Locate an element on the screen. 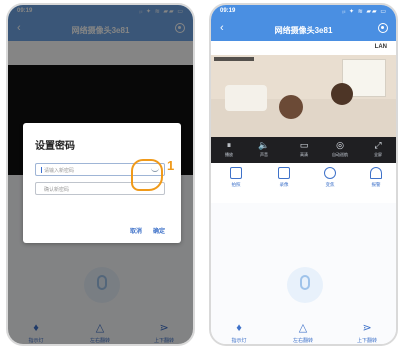 The width and height of the screenshot is (403, 351). confirm-button: 确定 is located at coordinates (159, 230).